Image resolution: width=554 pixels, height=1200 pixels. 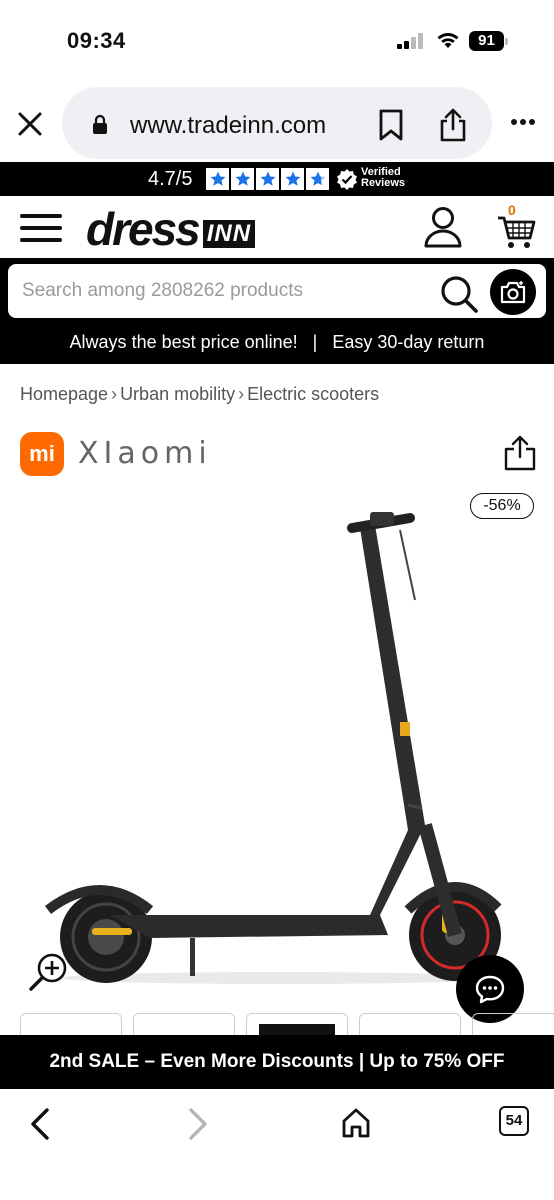 I want to click on search-icon, so click(x=459, y=294).